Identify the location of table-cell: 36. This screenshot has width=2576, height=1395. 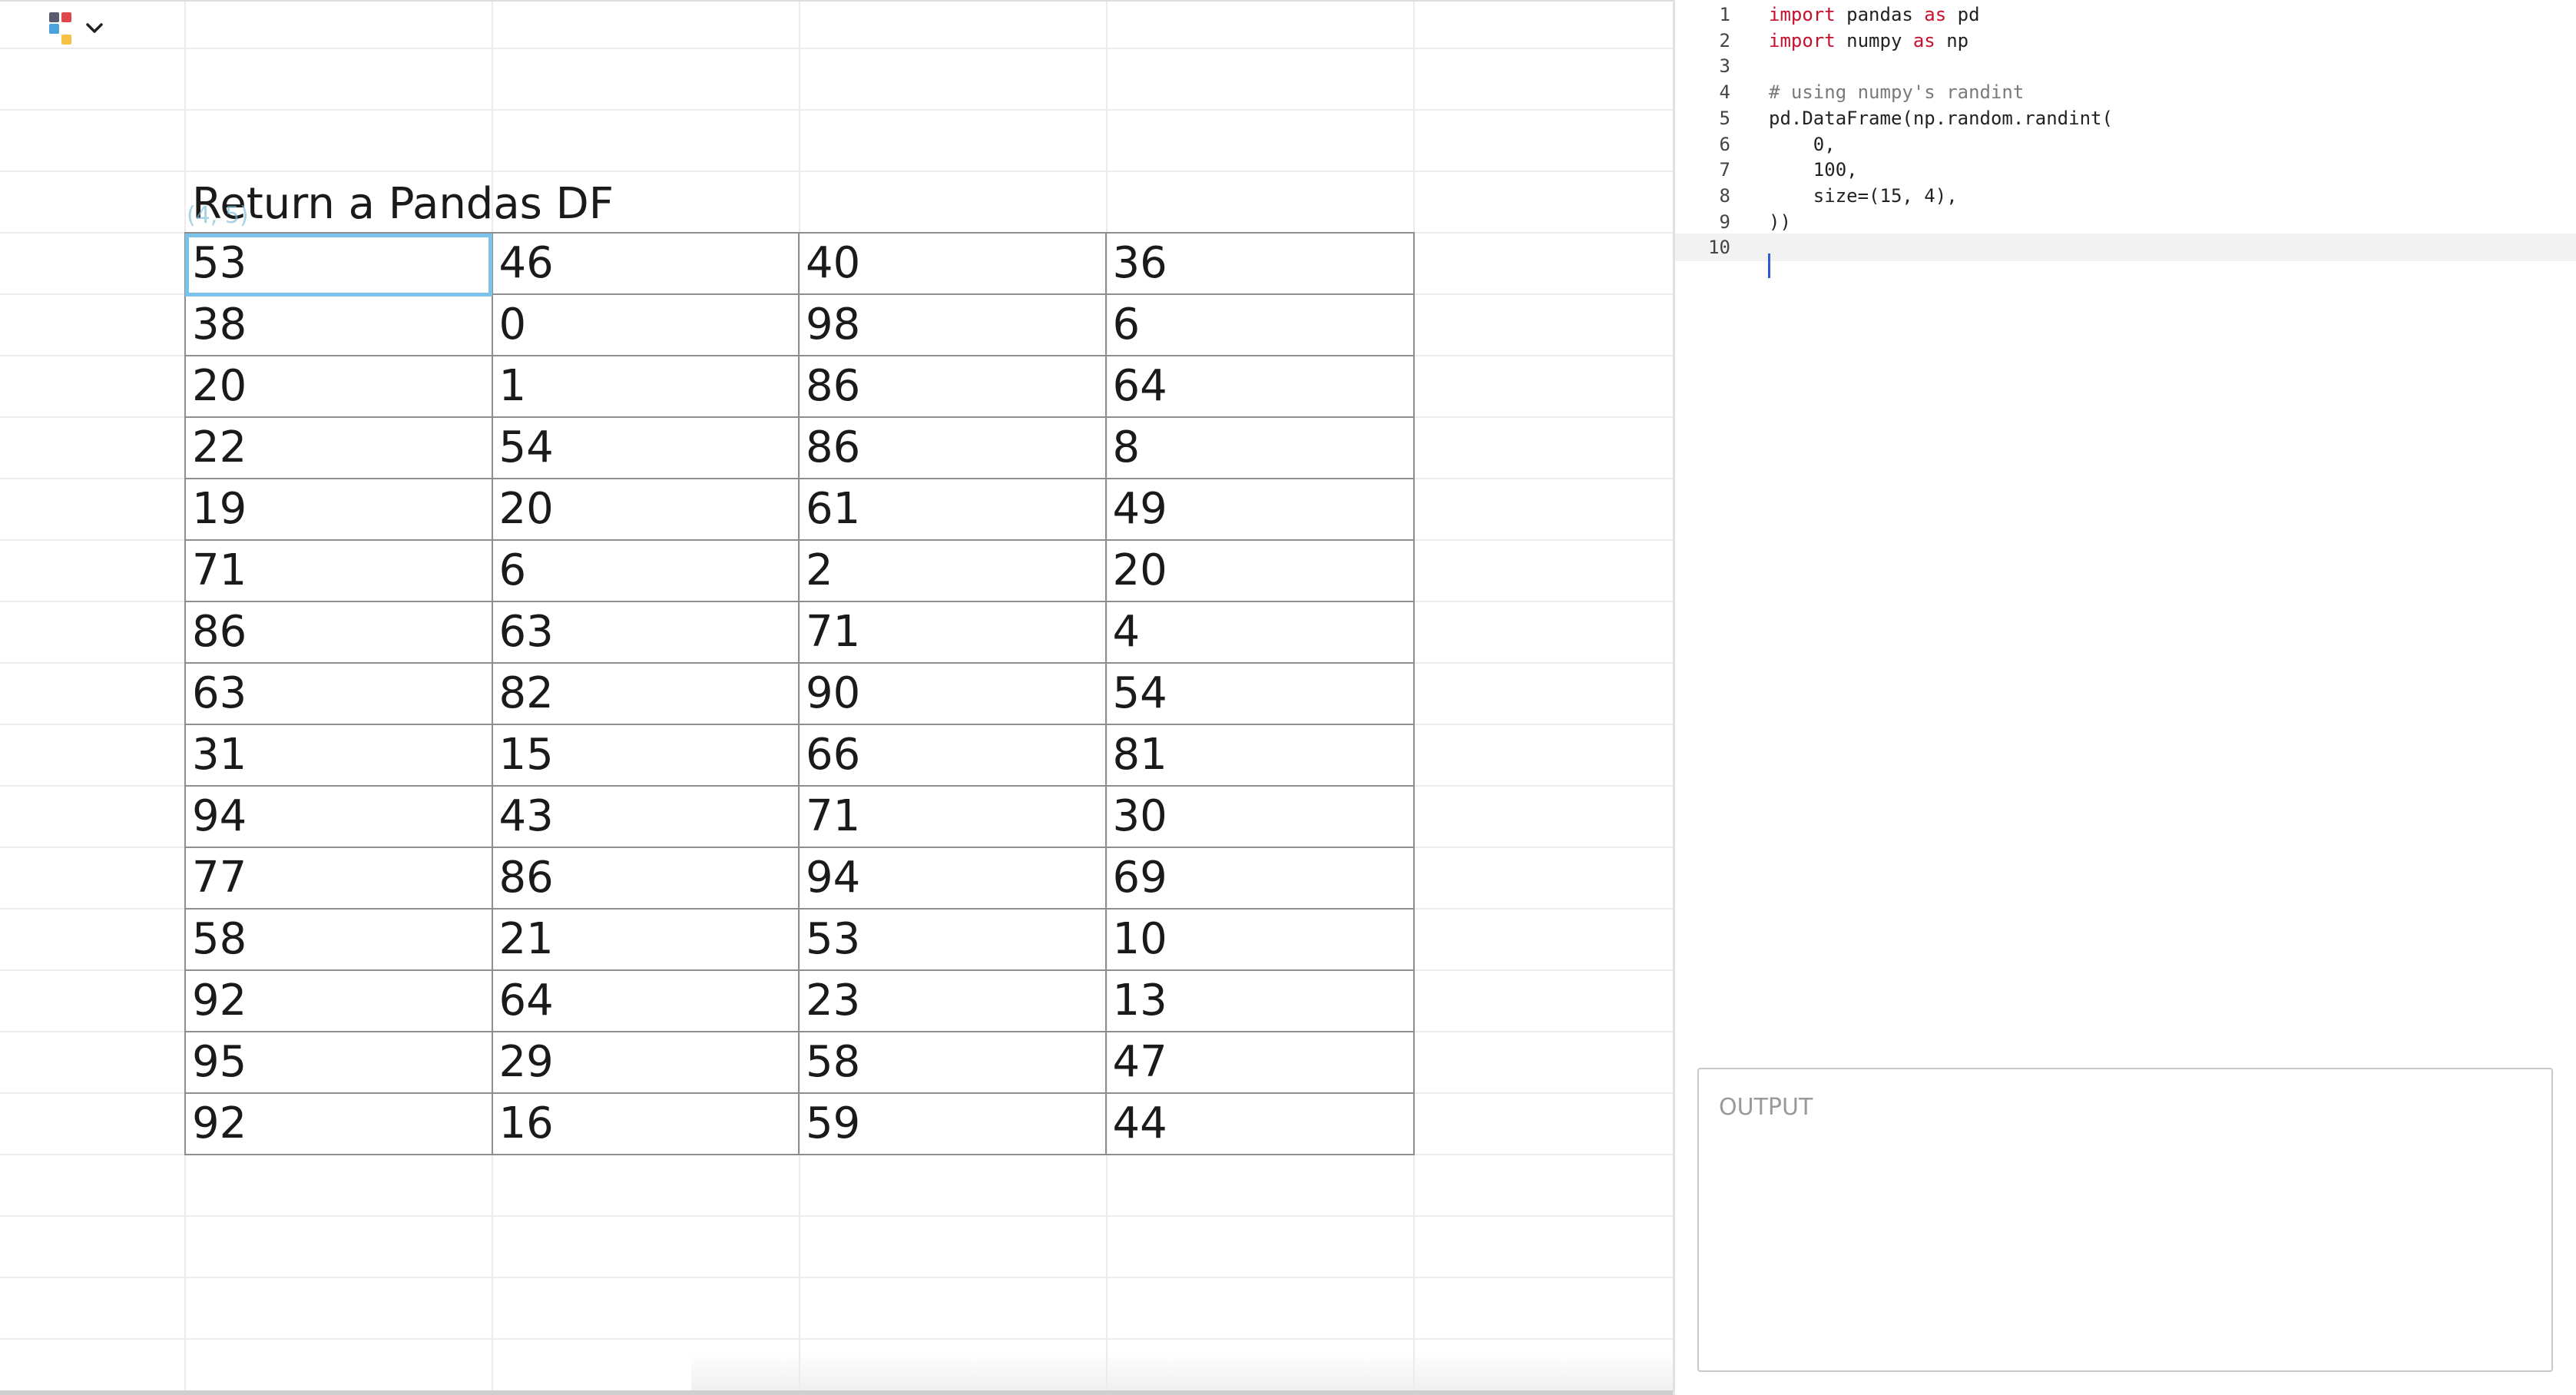
(1260, 263).